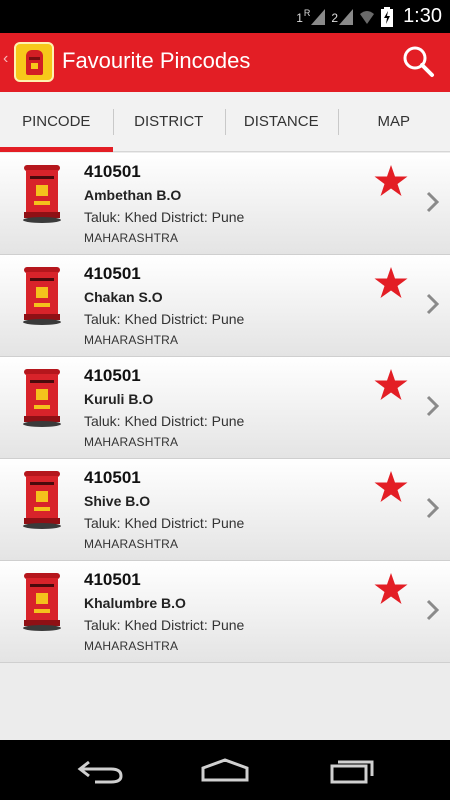  Describe the element at coordinates (281, 121) in the screenshot. I see `tab-distance: DISTANCE` at that location.